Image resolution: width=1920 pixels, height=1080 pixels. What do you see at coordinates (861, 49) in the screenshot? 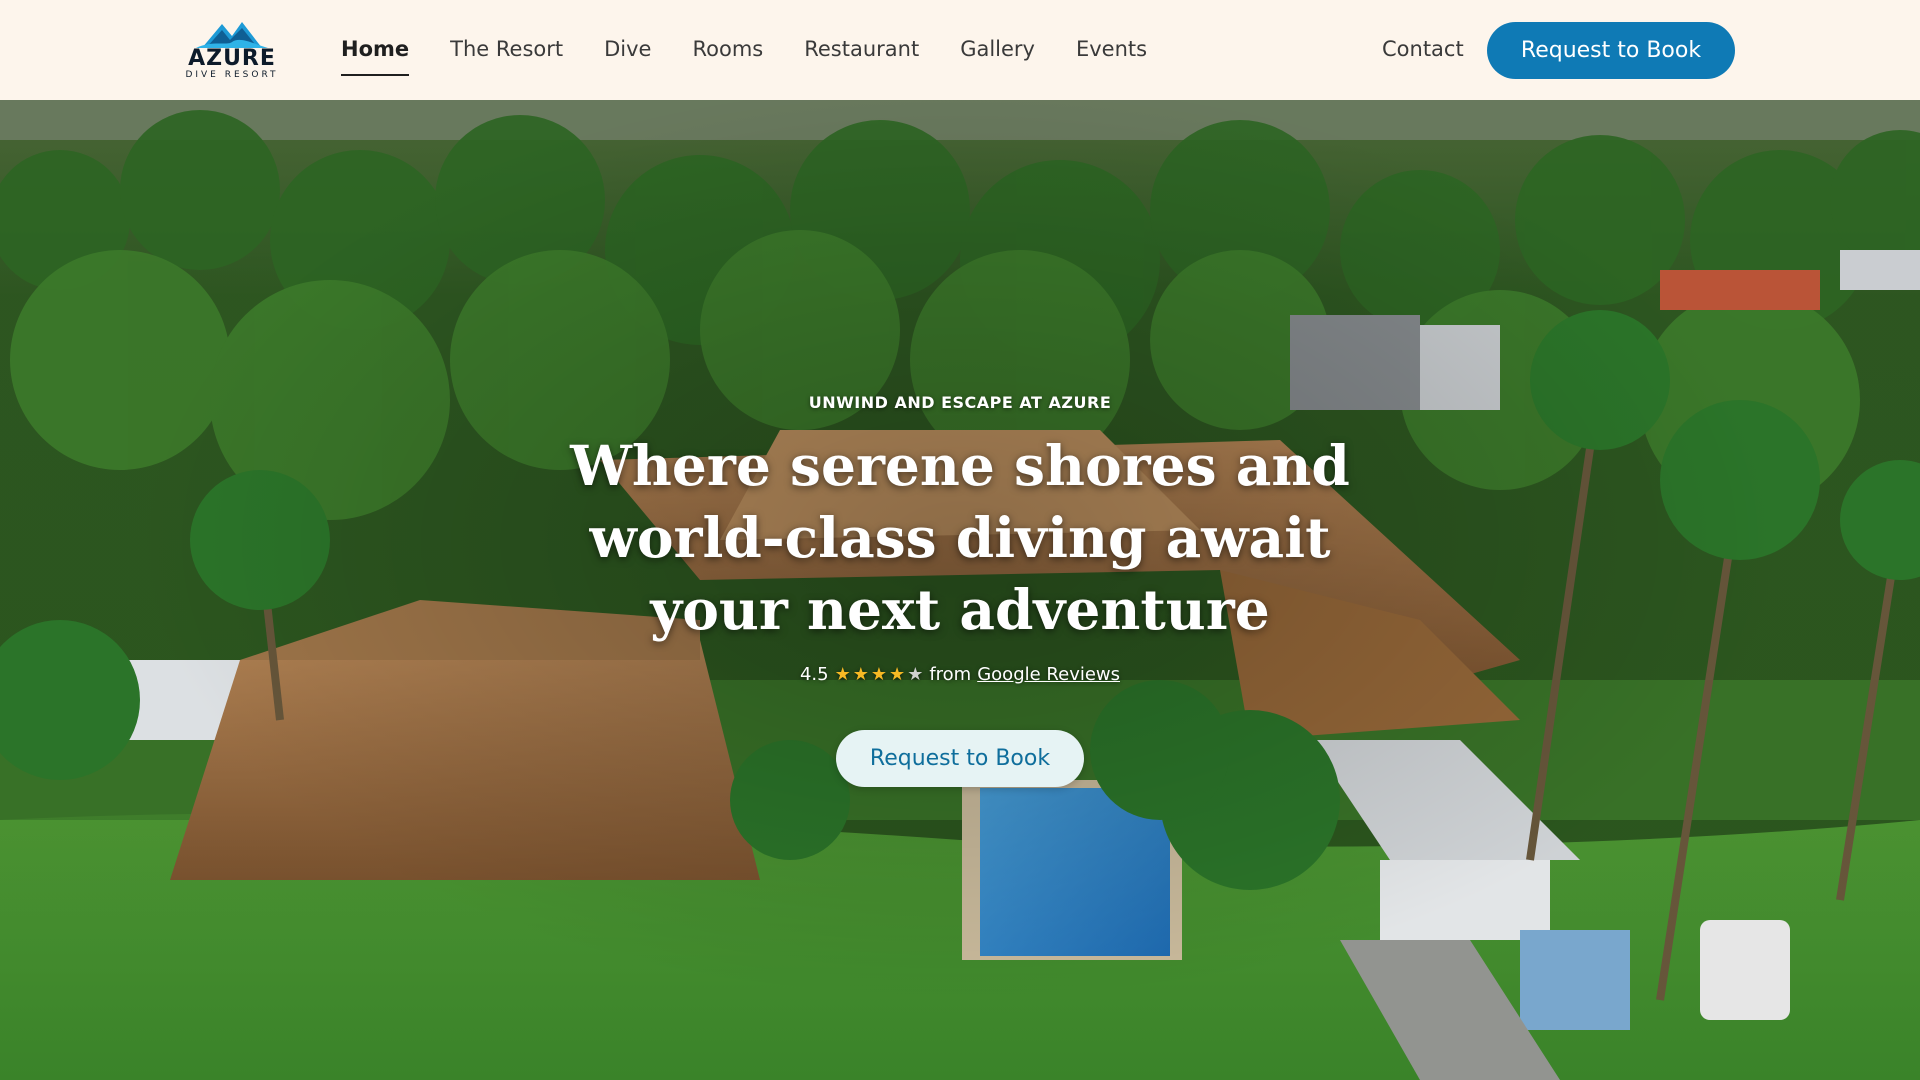
I see `nav-item-restaurant: Restaurant` at bounding box center [861, 49].